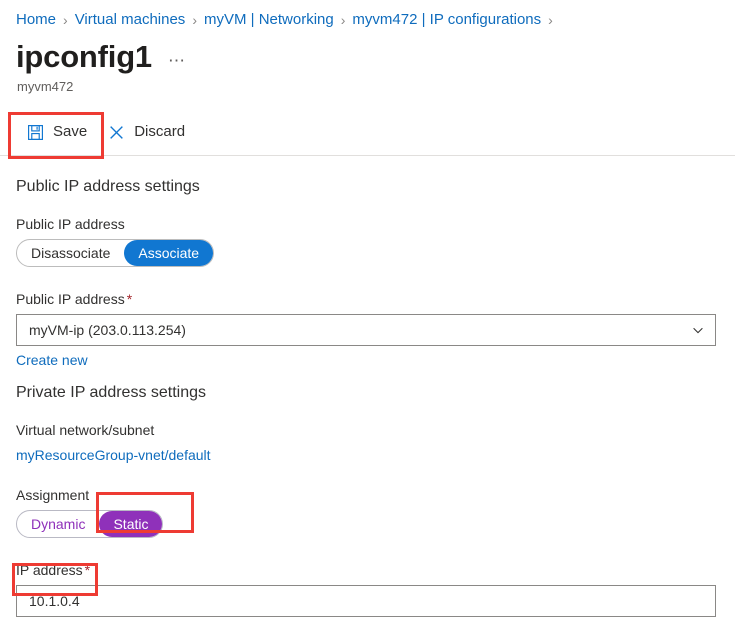 This screenshot has height=617, width=735. Describe the element at coordinates (49, 570) in the screenshot. I see `ip-address-label-text: IP address` at that location.